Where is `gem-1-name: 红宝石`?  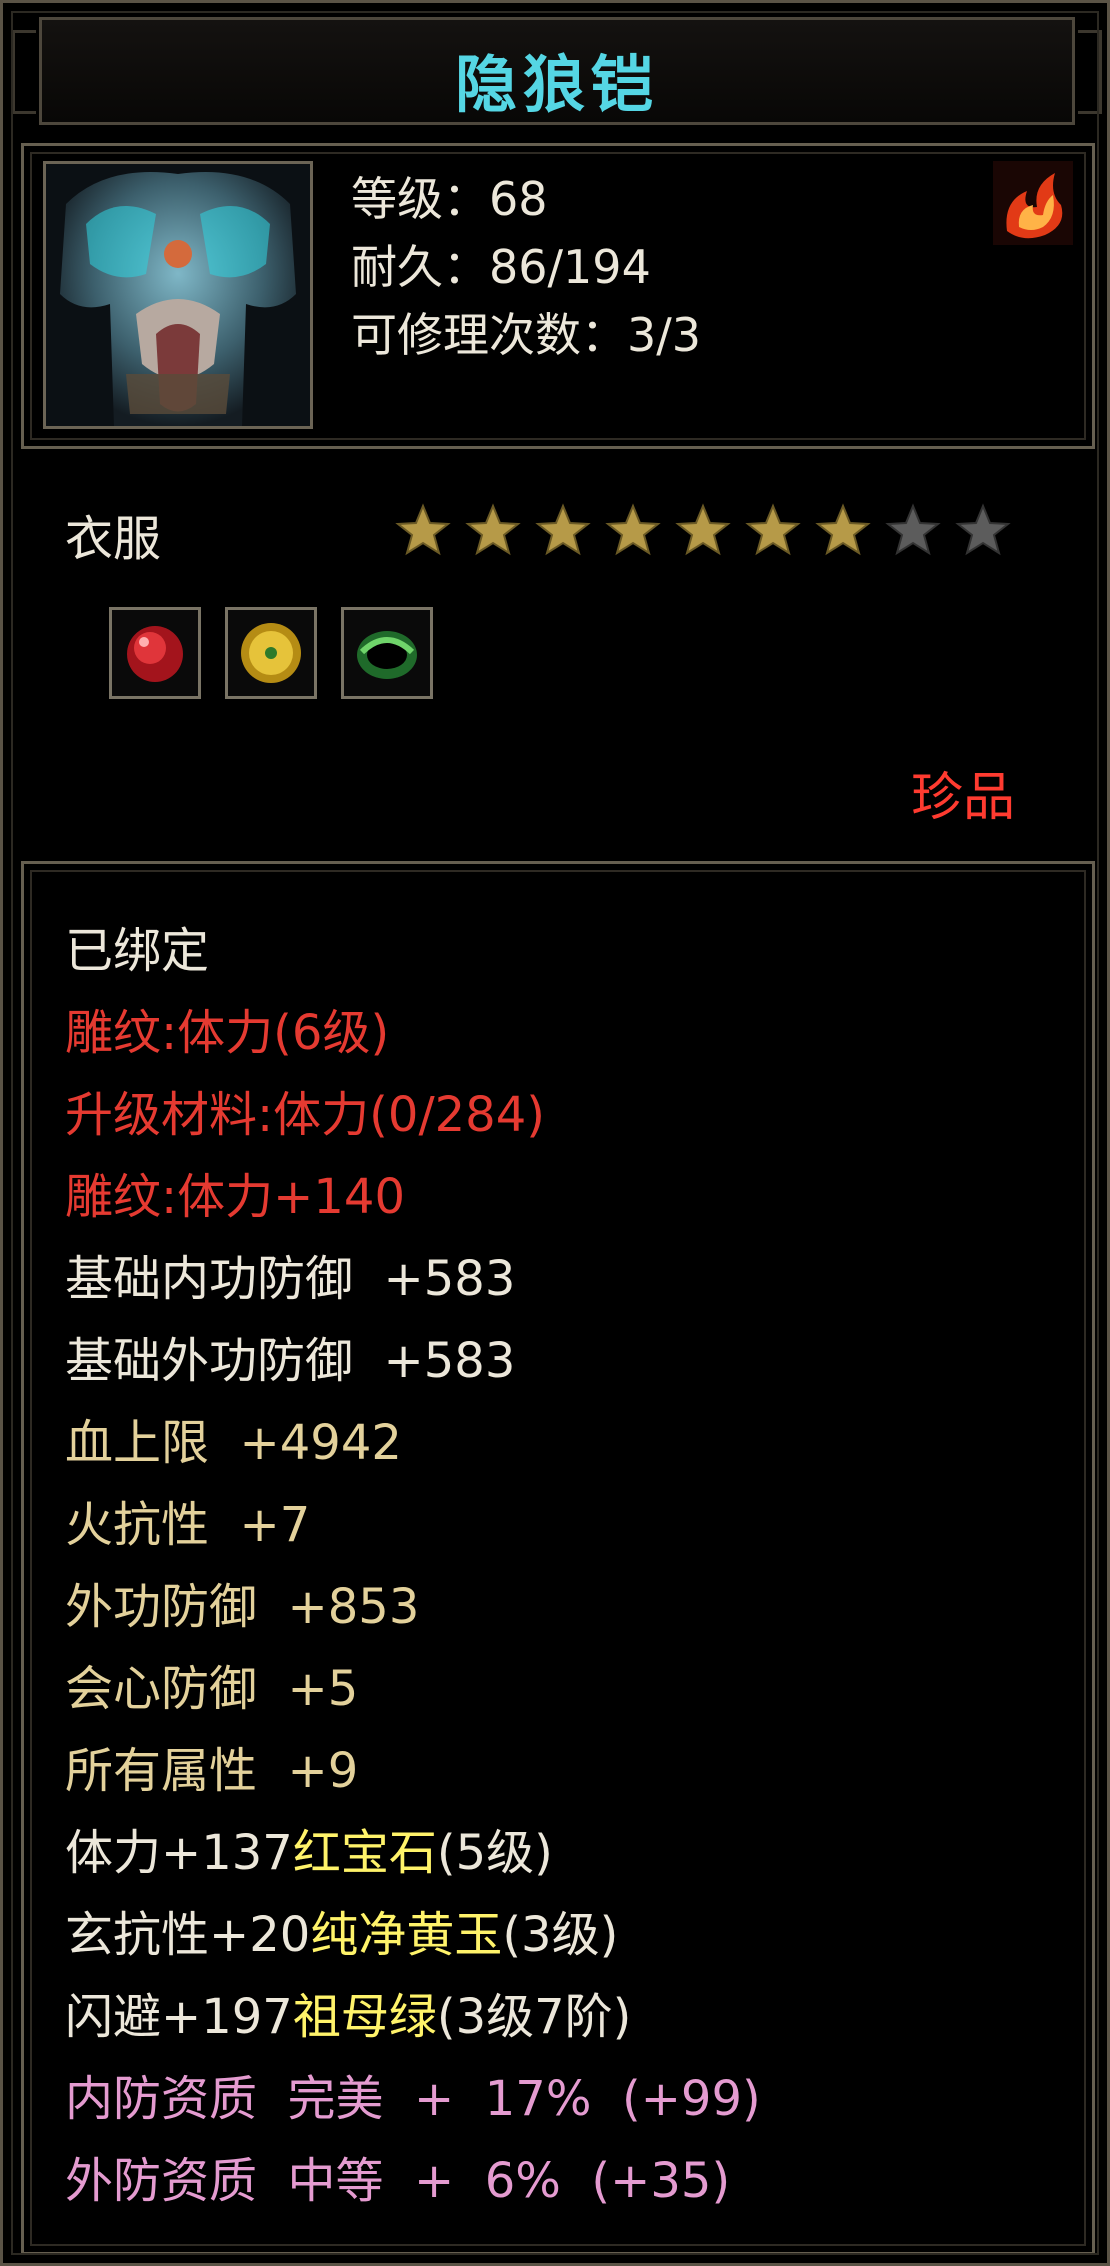
gem-1-name: 红宝石 is located at coordinates (364, 1853).